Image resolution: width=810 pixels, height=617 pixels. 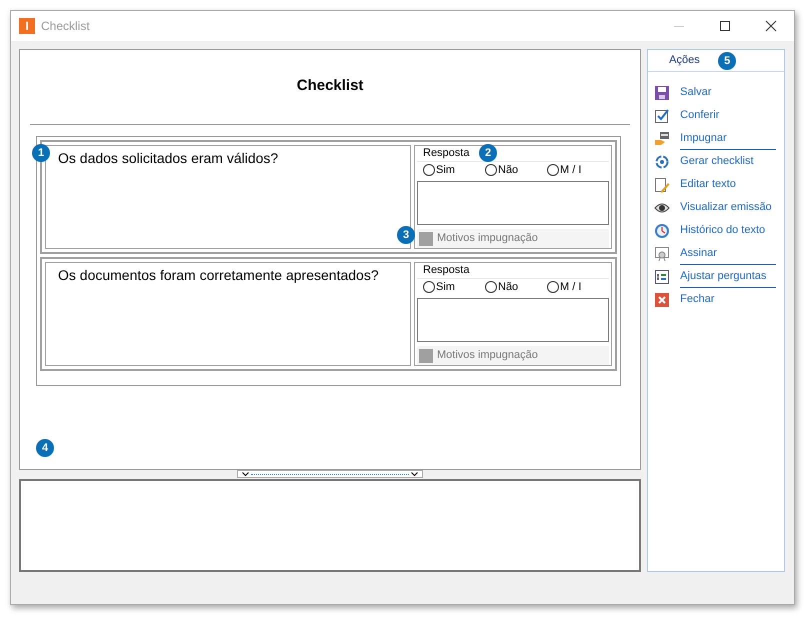 What do you see at coordinates (662, 254) in the screenshot?
I see `certificate-icon` at bounding box center [662, 254].